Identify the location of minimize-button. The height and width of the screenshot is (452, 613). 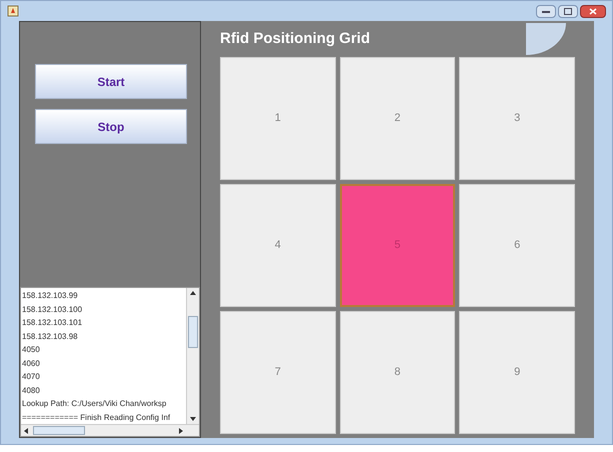
(546, 11).